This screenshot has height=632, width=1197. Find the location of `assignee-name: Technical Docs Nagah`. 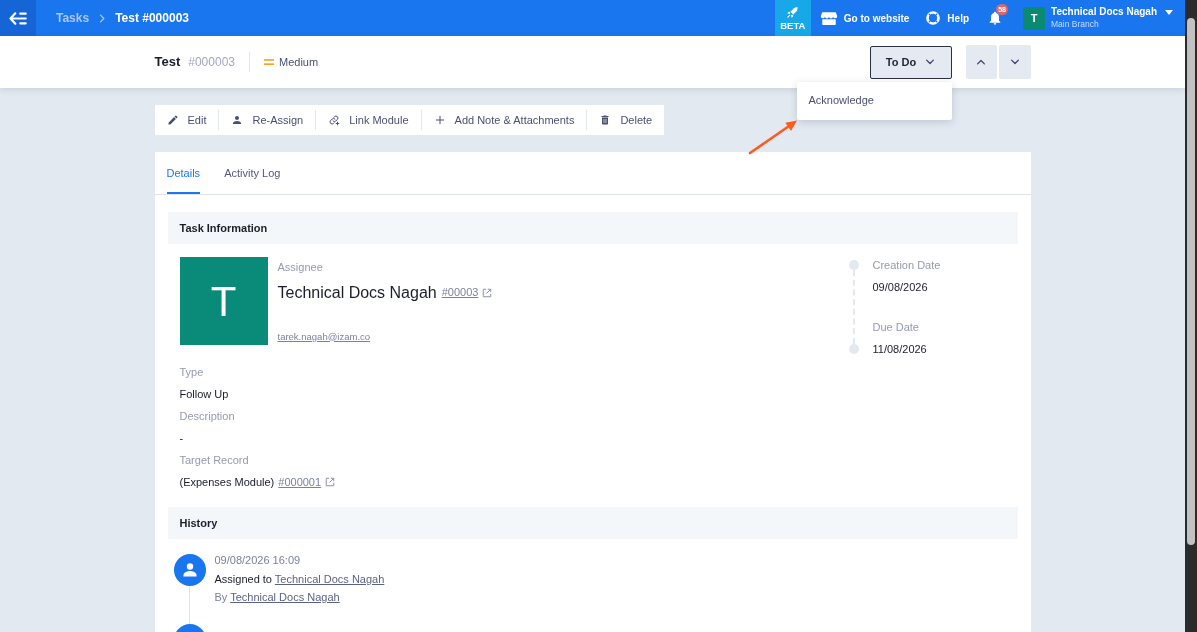

assignee-name: Technical Docs Nagah is located at coordinates (357, 292).